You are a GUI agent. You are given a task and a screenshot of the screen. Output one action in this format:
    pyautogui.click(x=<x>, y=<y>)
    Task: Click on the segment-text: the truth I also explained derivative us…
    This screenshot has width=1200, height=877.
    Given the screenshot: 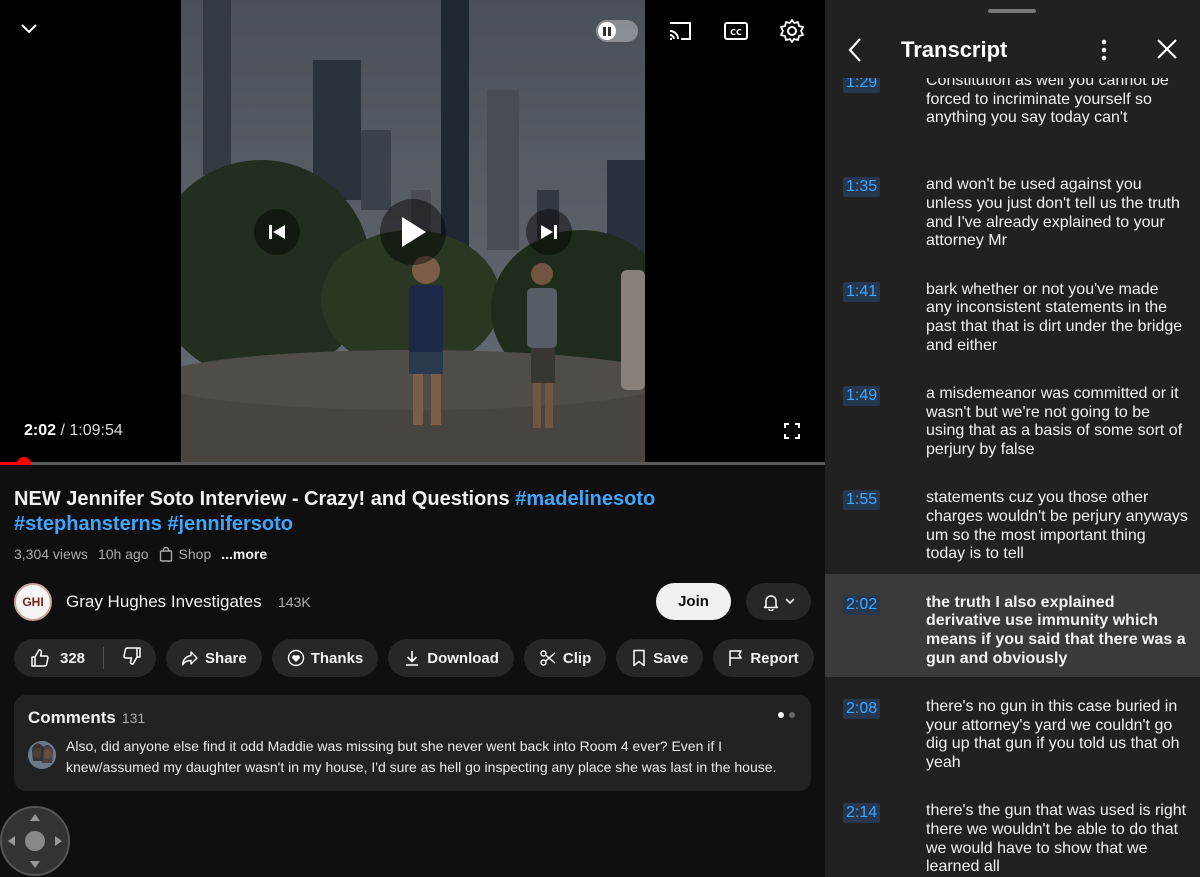 What is the action you would take?
    pyautogui.click(x=1056, y=630)
    